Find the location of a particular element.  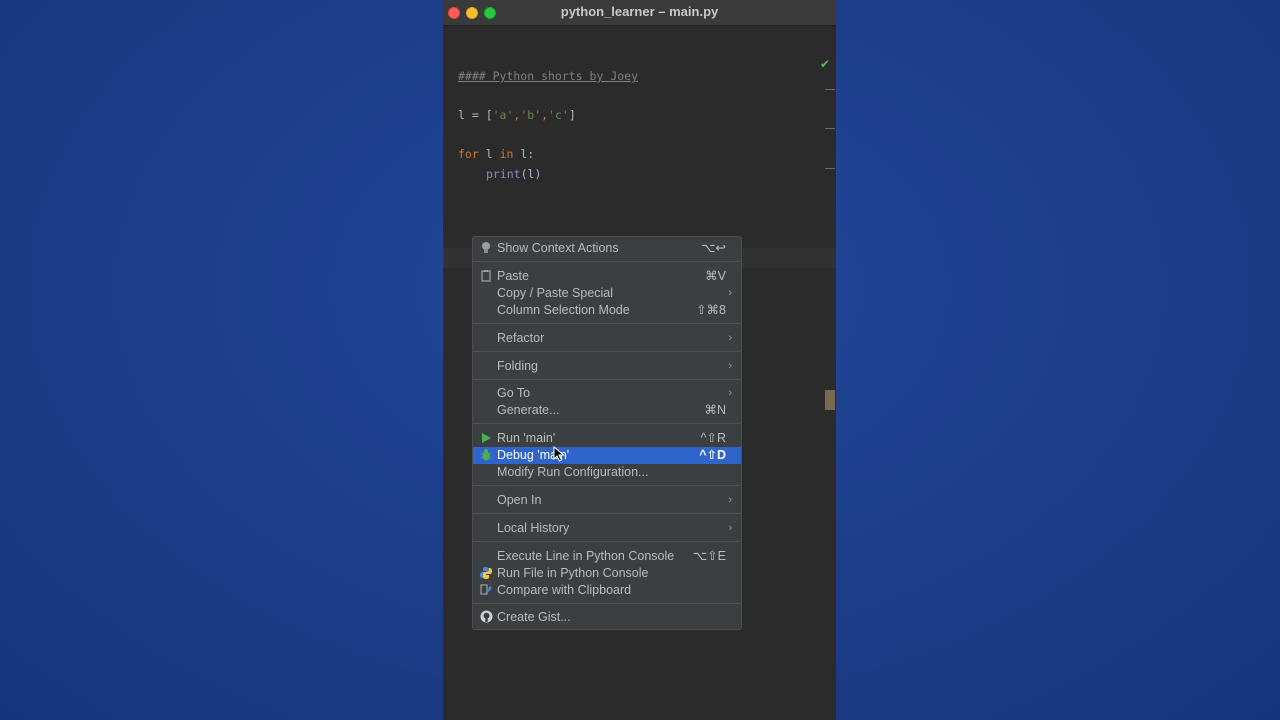

mouse-pointer-icon is located at coordinates (559, 453).